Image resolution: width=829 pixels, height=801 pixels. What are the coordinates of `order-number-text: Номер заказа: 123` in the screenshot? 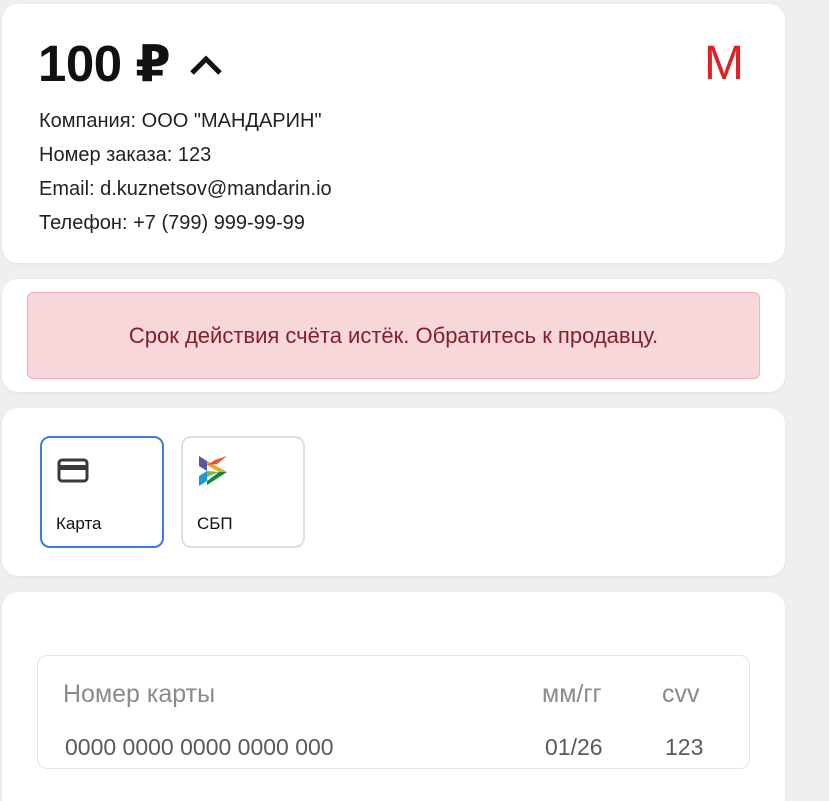 It's located at (125, 155).